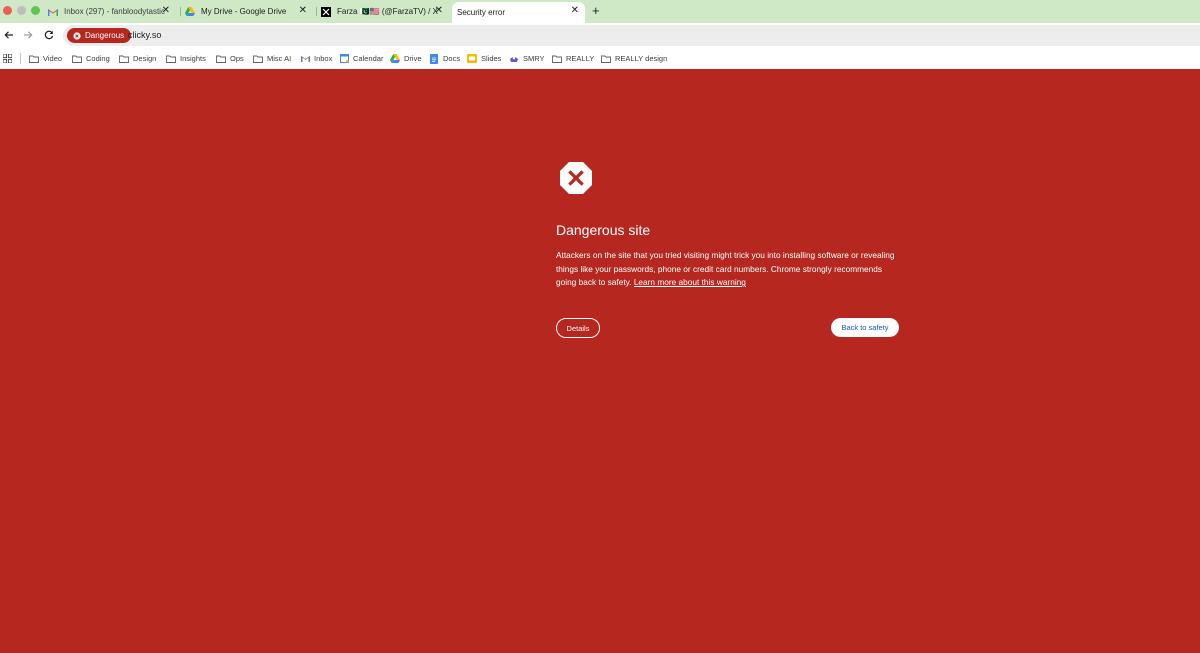 The height and width of the screenshot is (653, 1200). I want to click on bookmark-label: REALLY, so click(580, 58).